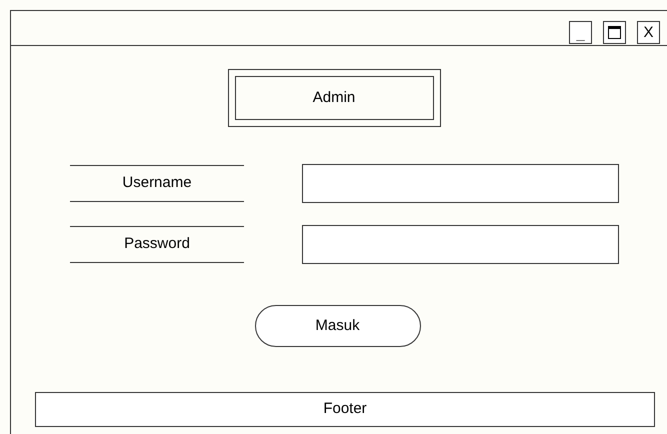 This screenshot has height=434, width=667. I want to click on maximize-button, so click(614, 32).